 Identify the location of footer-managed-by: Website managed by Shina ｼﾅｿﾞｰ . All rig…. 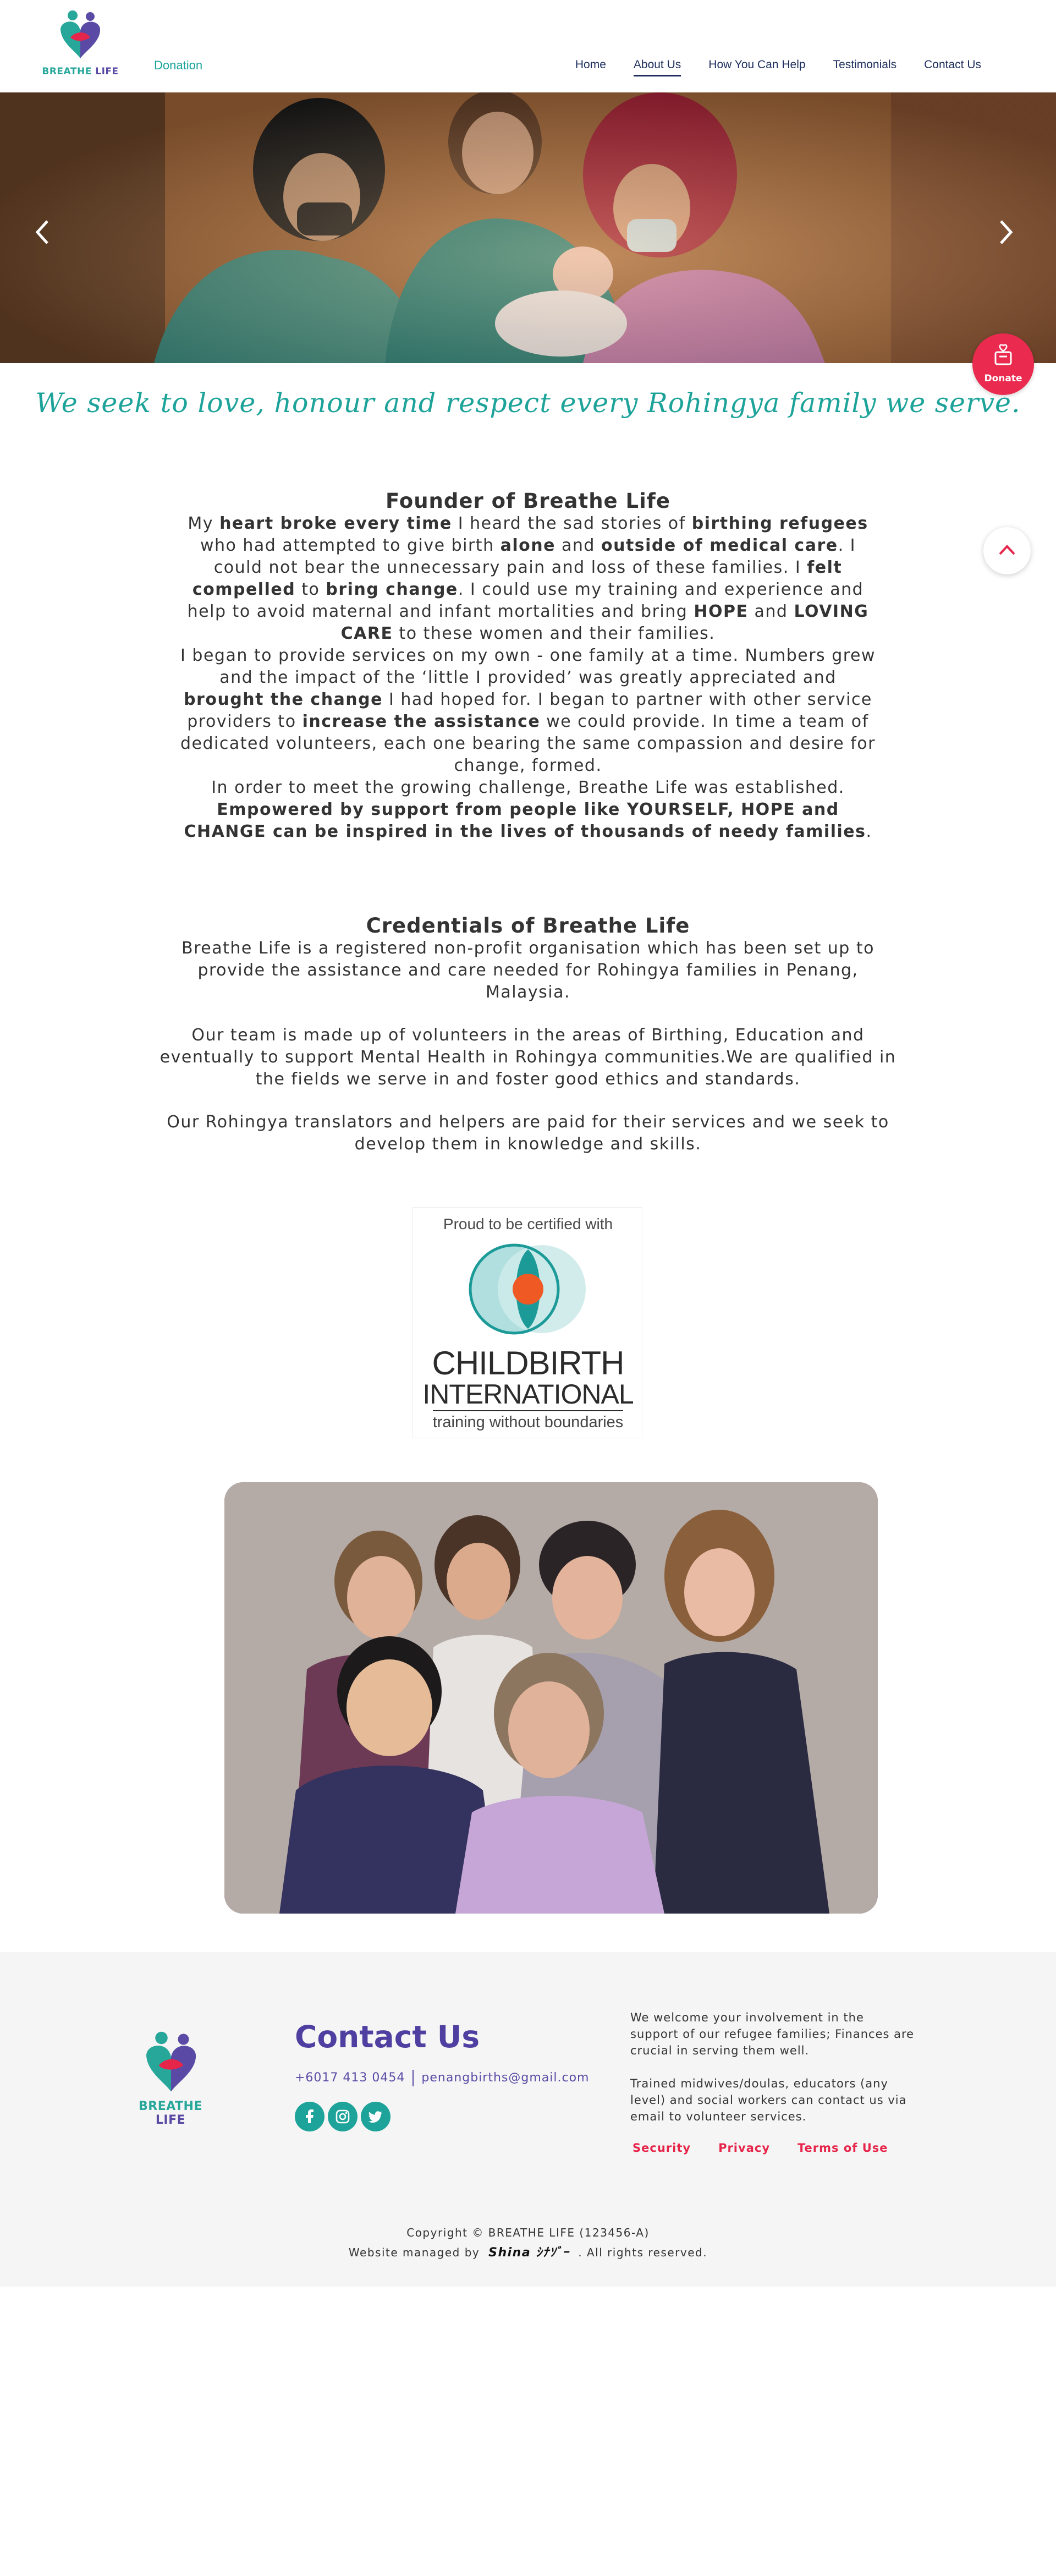
(528, 2252).